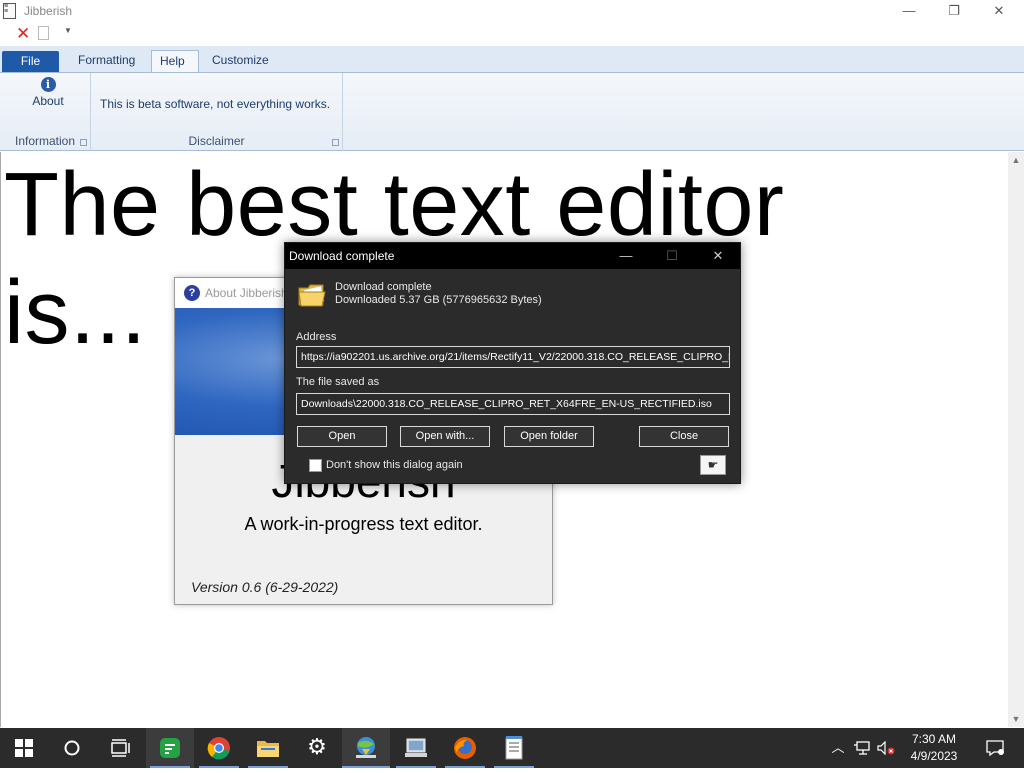 Image resolution: width=1024 pixels, height=773 pixels. What do you see at coordinates (1016, 160) in the screenshot?
I see `scroll-up-icon: ▲` at bounding box center [1016, 160].